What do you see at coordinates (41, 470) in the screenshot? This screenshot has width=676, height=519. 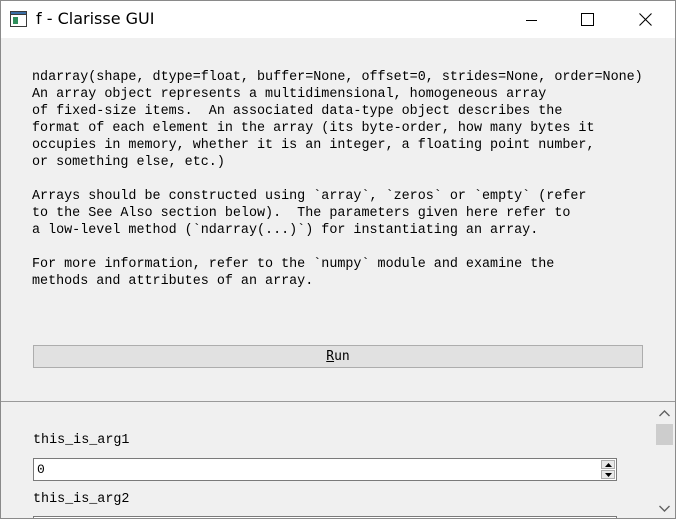 I see `arg1-value: 0` at bounding box center [41, 470].